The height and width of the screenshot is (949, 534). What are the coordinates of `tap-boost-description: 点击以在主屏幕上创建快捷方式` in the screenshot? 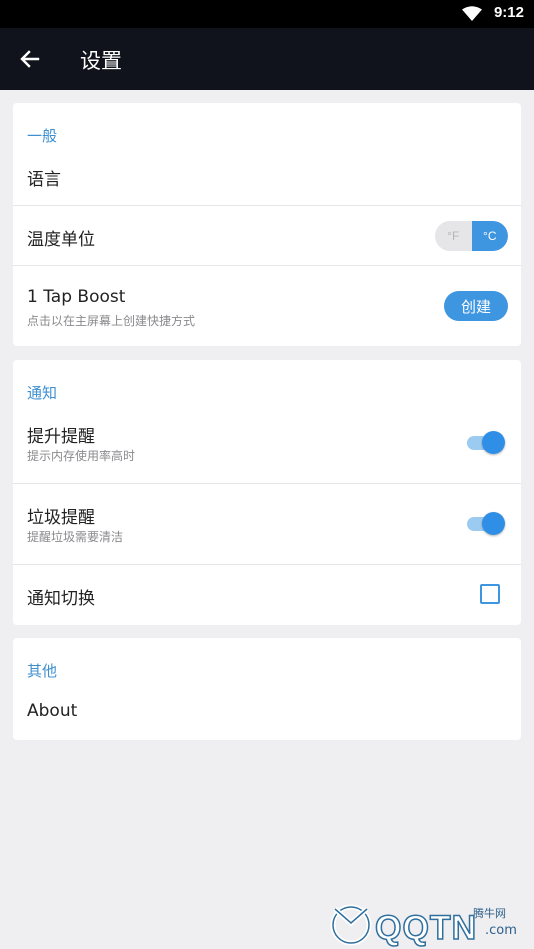 It's located at (111, 321).